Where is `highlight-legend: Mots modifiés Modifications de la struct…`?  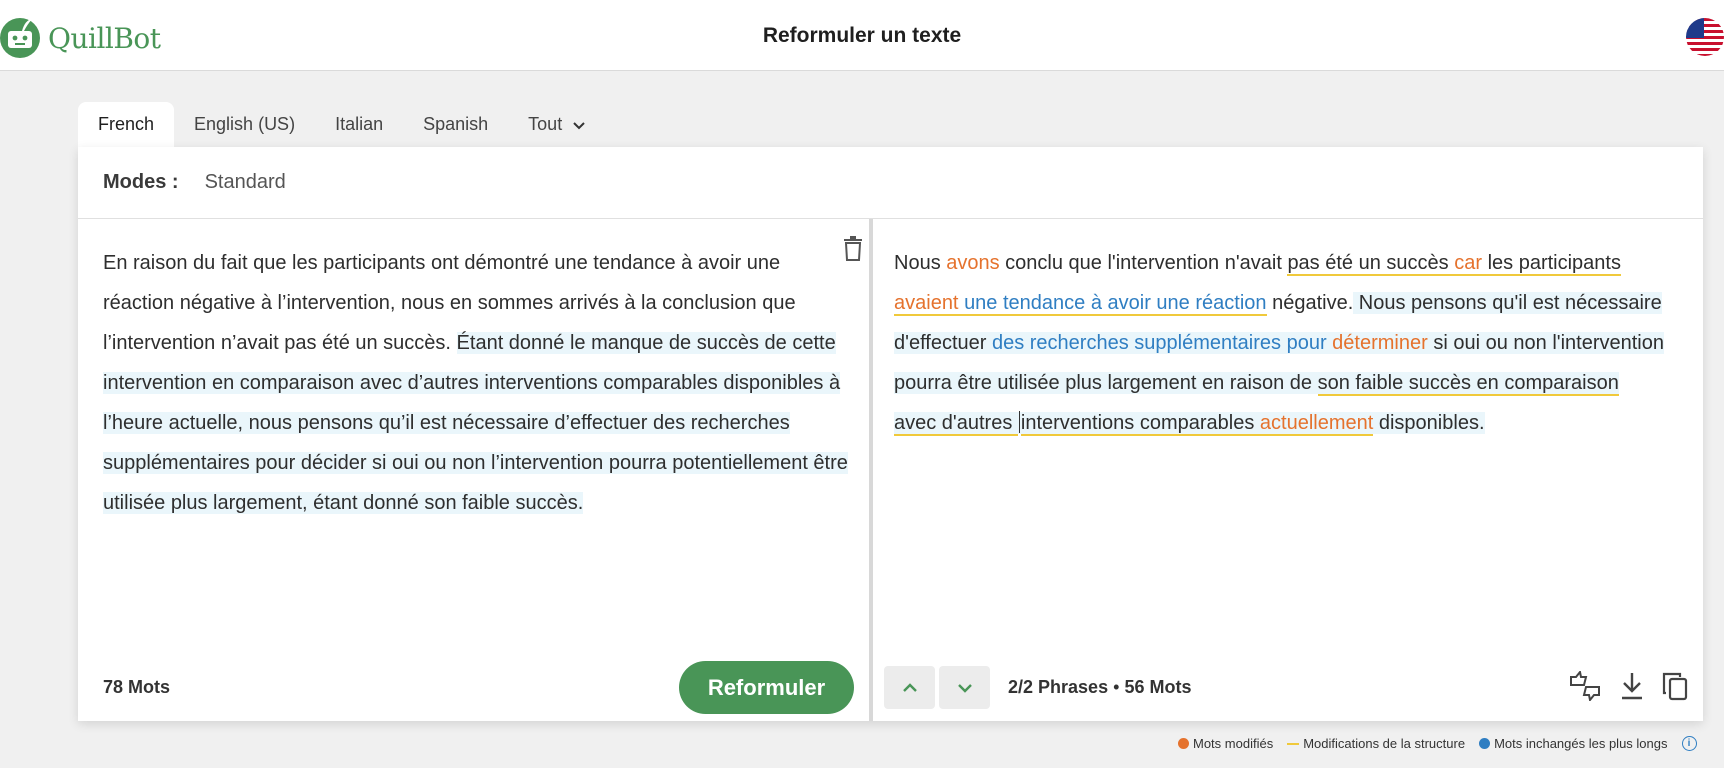
highlight-legend: Mots modifiés Modifications de la struct… is located at coordinates (1437, 743).